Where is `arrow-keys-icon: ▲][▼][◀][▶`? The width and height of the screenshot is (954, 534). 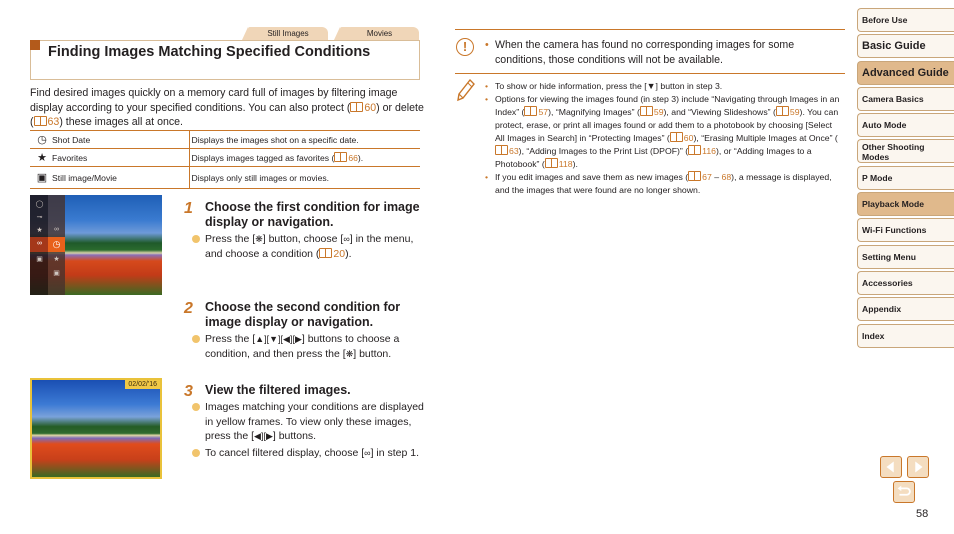 arrow-keys-icon: ▲][▼][◀][▶ is located at coordinates (278, 339).